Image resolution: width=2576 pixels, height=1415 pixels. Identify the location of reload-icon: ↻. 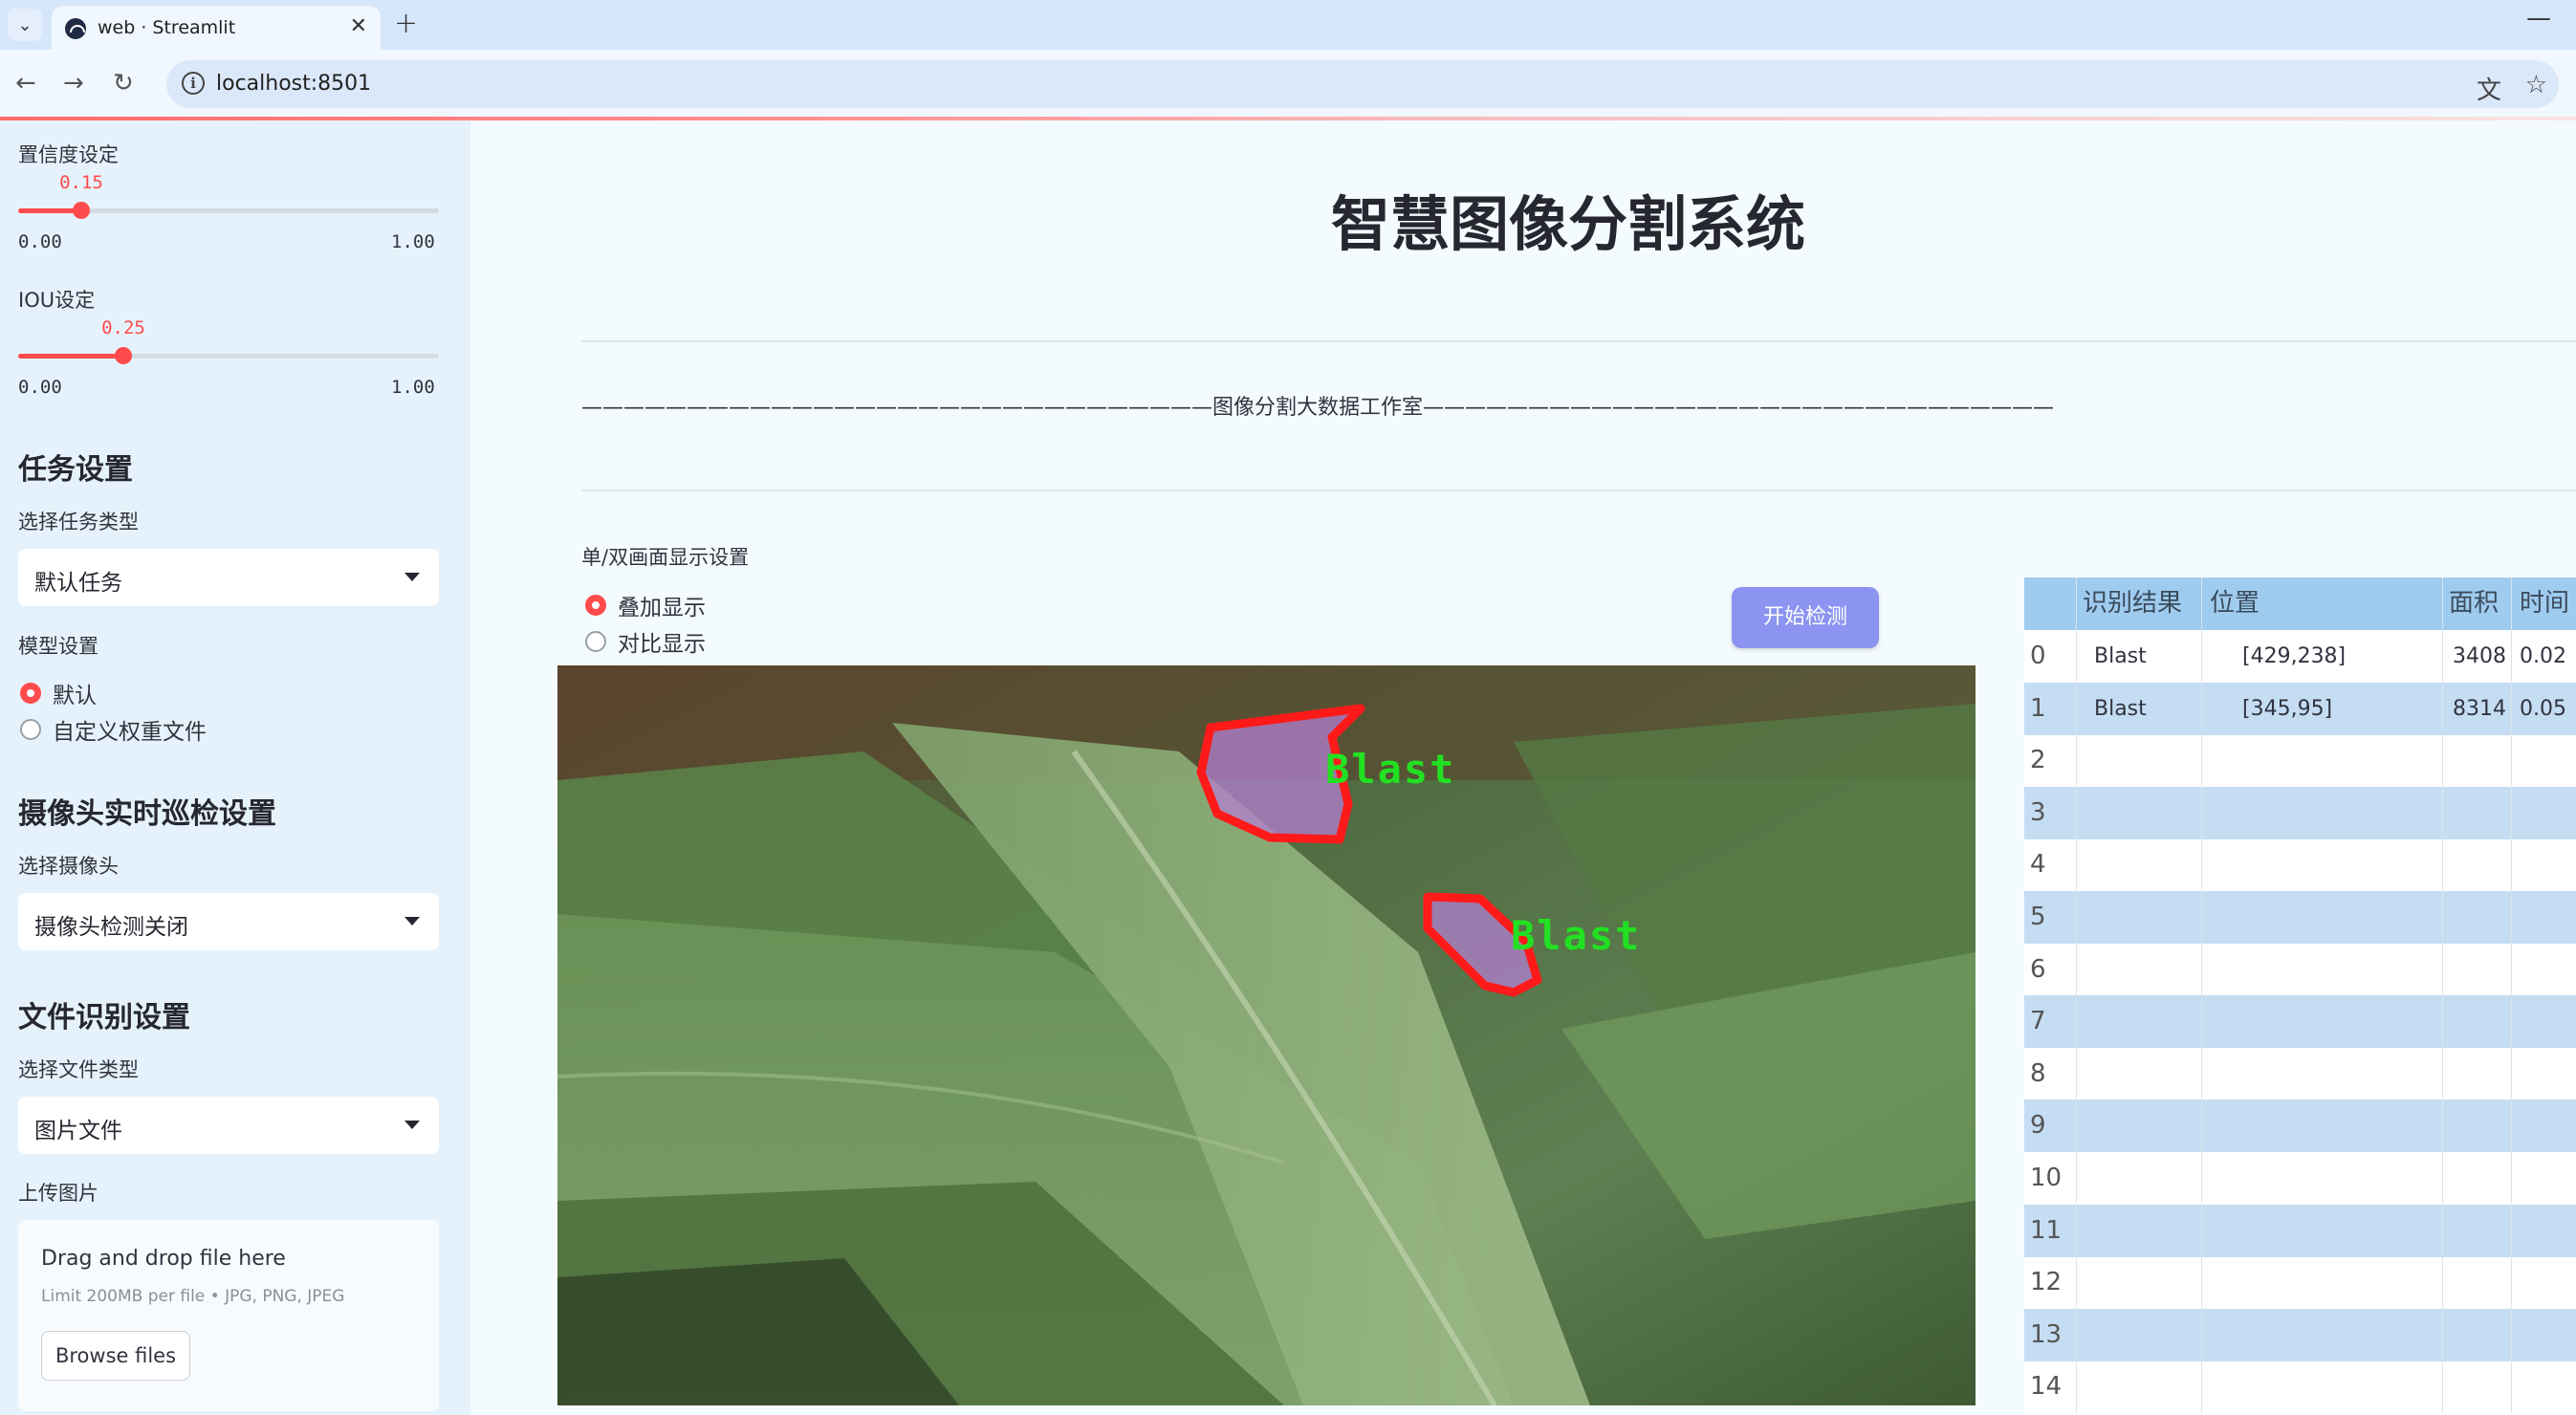
(123, 83).